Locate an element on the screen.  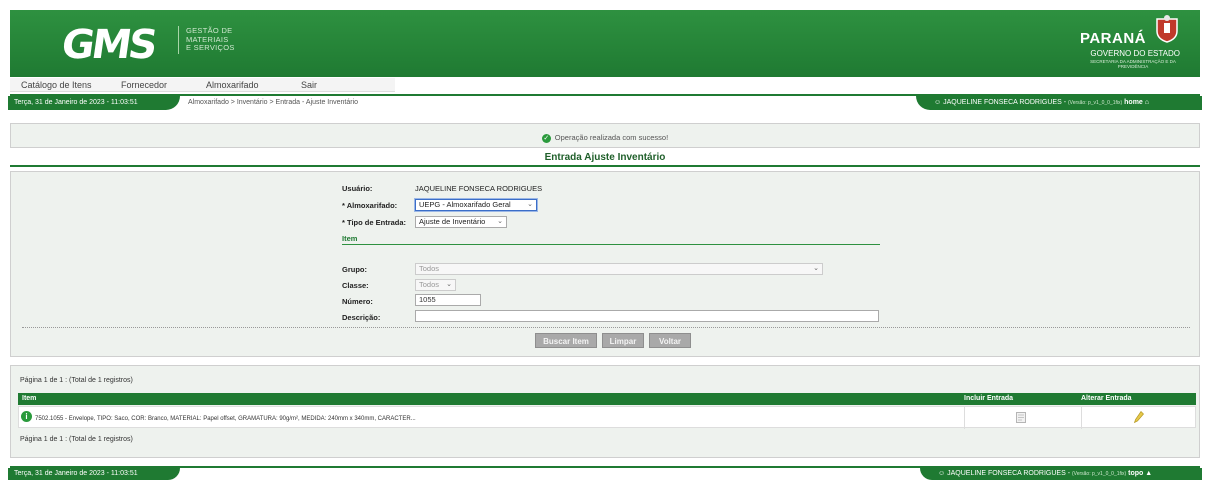
gms-logo: GMS is located at coordinates (108, 45).